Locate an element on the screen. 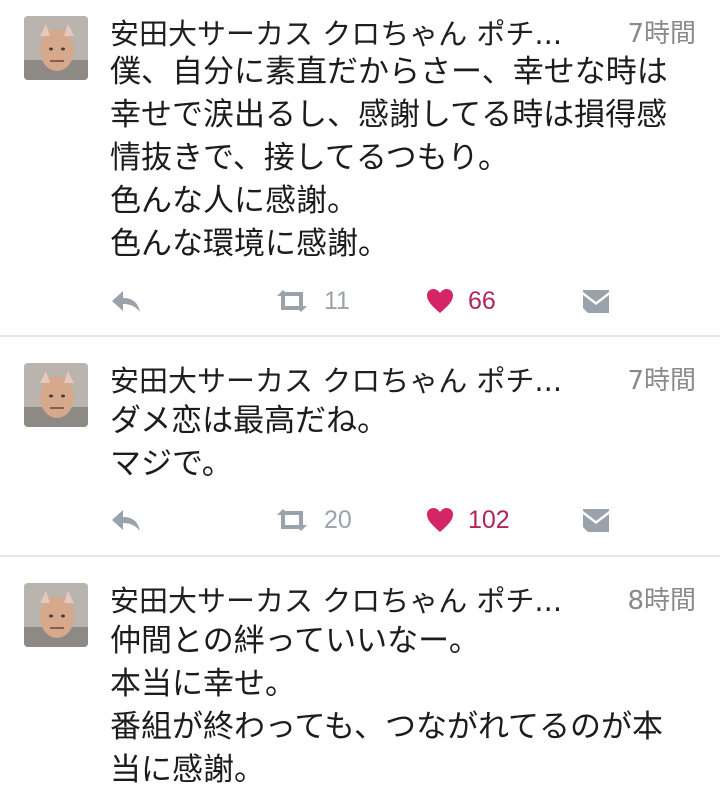 The height and width of the screenshot is (797, 720). retweet-button: 11 is located at coordinates (312, 301).